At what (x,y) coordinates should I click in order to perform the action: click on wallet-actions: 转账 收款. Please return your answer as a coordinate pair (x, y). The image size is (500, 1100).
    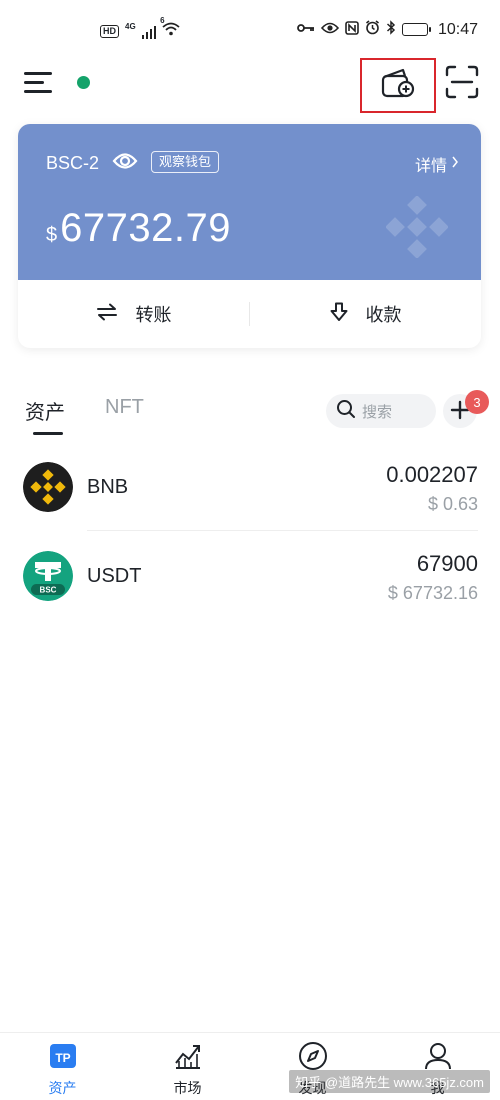
    Looking at the image, I should click on (249, 314).